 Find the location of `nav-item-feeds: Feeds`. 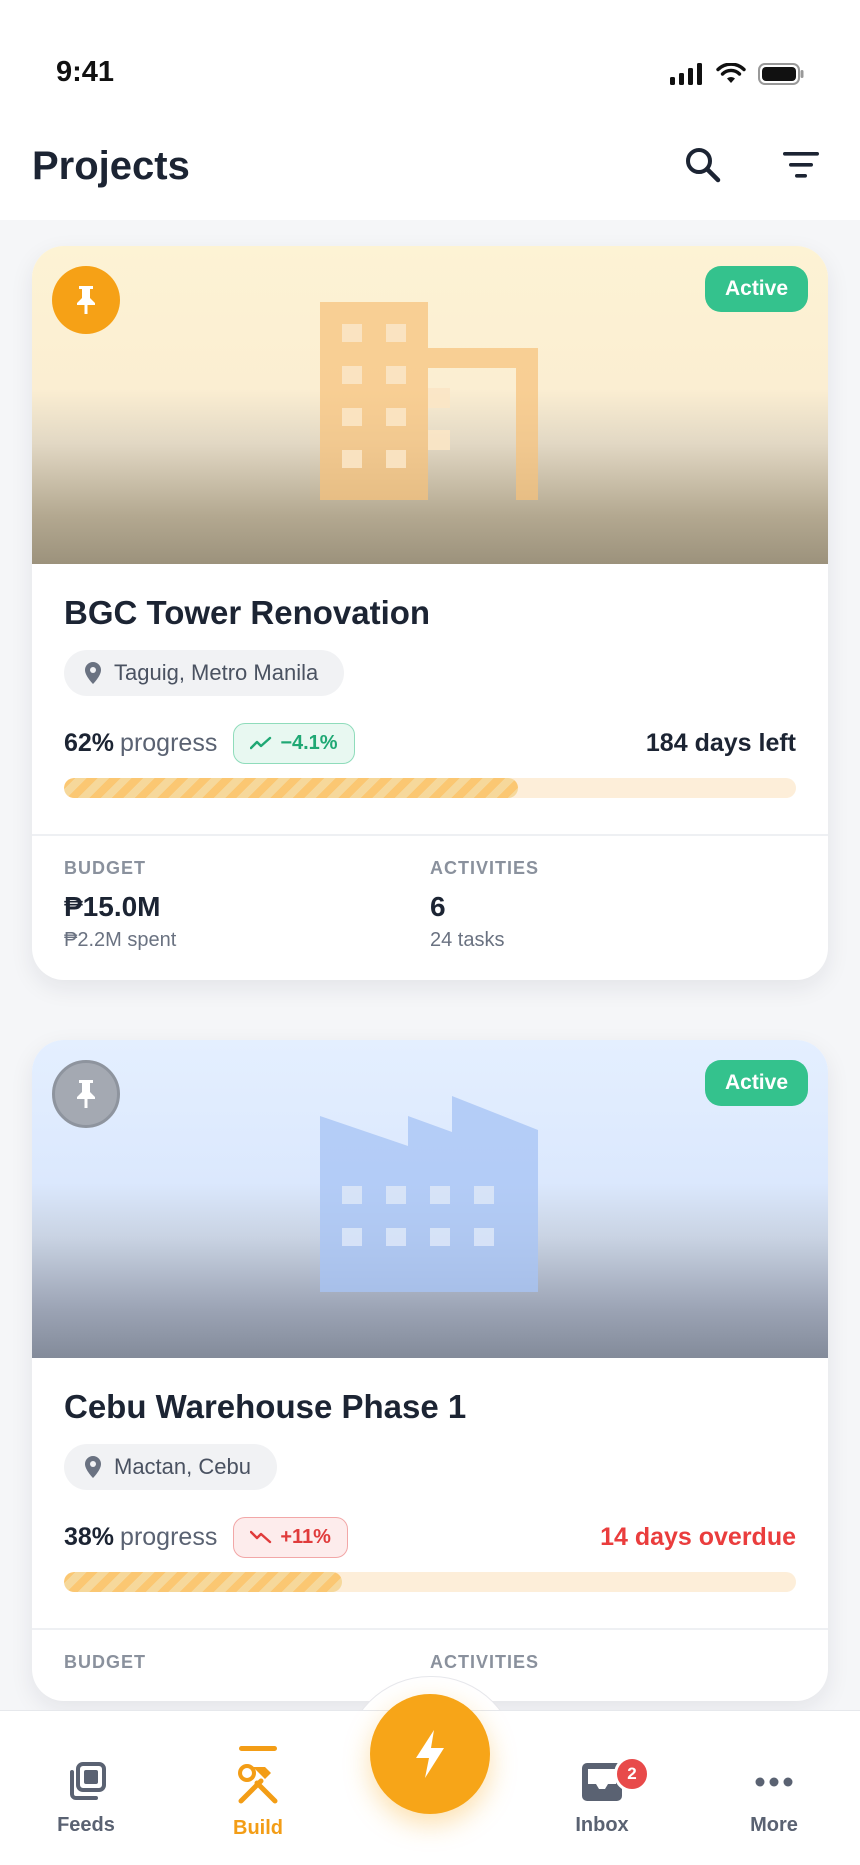

nav-item-feeds: Feeds is located at coordinates (86, 1798).